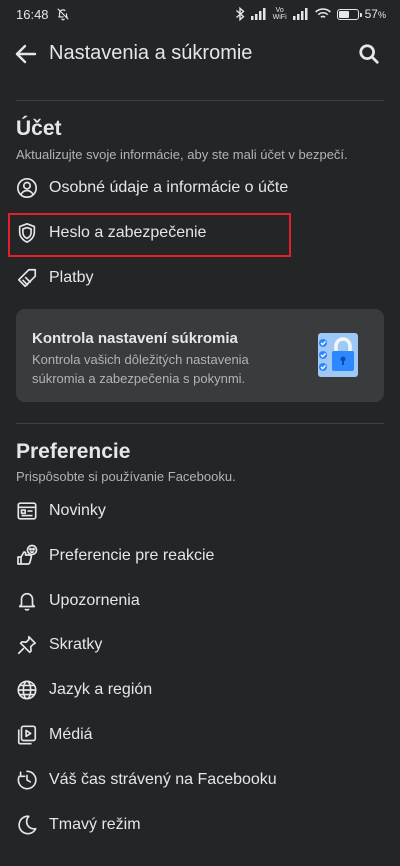 This screenshot has width=400, height=866. Describe the element at coordinates (27, 188) in the screenshot. I see `person-icon` at that location.